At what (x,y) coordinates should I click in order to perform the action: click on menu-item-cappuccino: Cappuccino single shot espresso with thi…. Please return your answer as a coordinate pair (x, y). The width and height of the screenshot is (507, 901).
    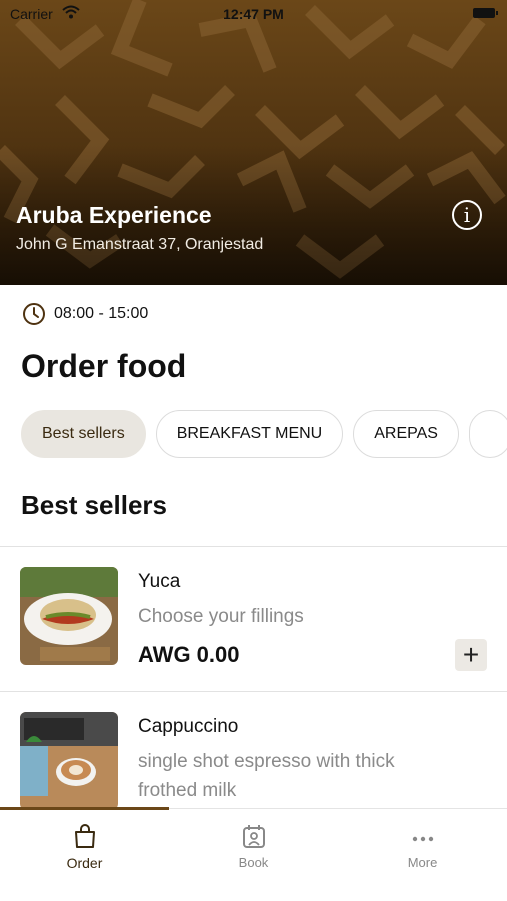
    Looking at the image, I should click on (253, 750).